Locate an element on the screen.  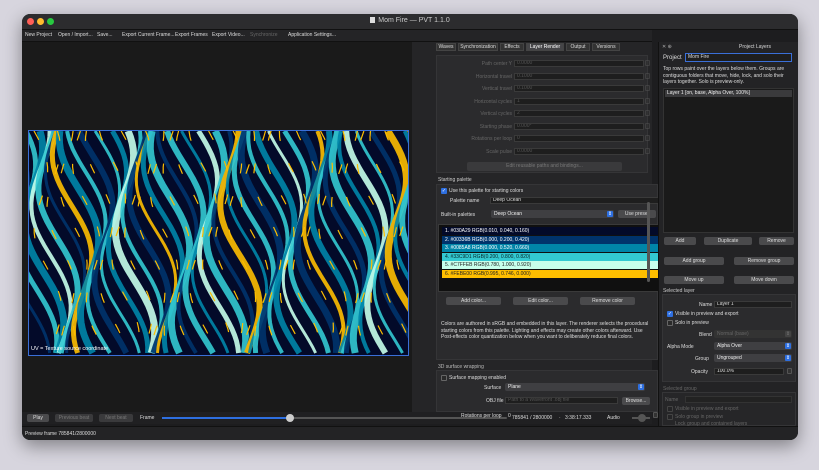
inspector-scrollbar is located at coordinates (648, 242).